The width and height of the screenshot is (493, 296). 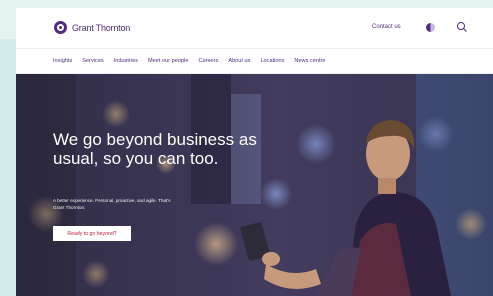 I want to click on search-icon, so click(x=462, y=27).